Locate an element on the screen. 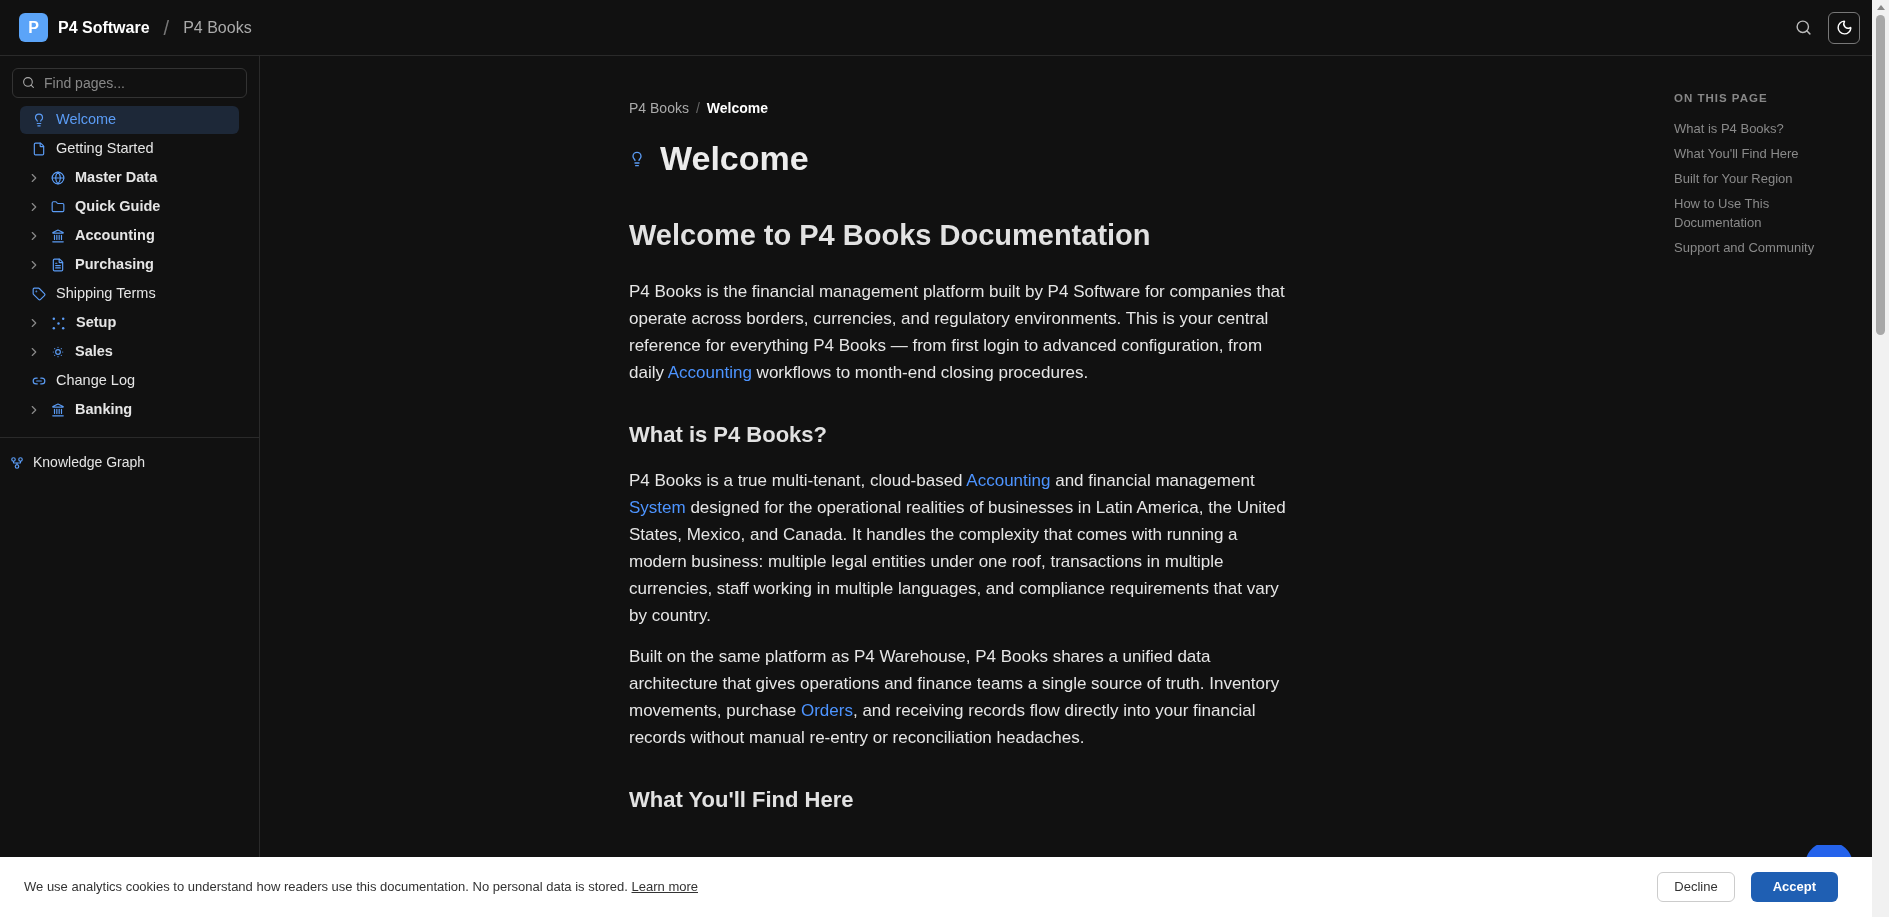 This screenshot has height=917, width=1889. subsection-heading: What is P4 Books? is located at coordinates (729, 434).